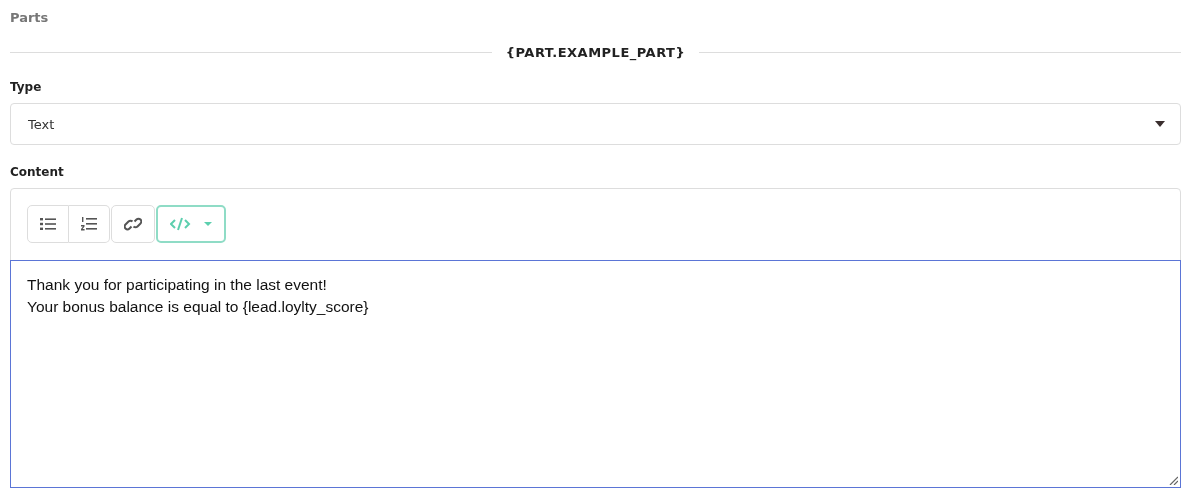 Image resolution: width=1192 pixels, height=498 pixels. I want to click on content-line: Your bonus balance is equal to {lead.loylty_score}, so click(198, 307).